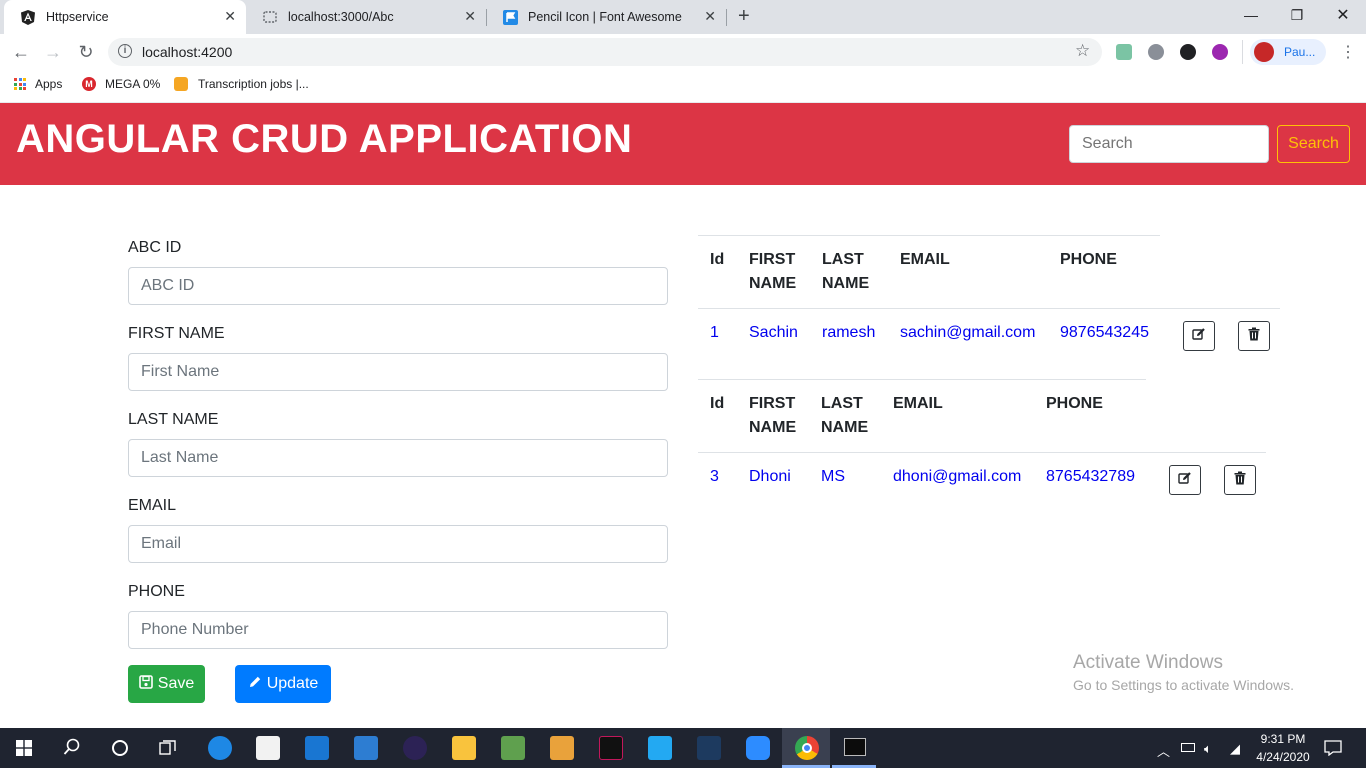  I want to click on restore-icon: ❐, so click(1297, 15).